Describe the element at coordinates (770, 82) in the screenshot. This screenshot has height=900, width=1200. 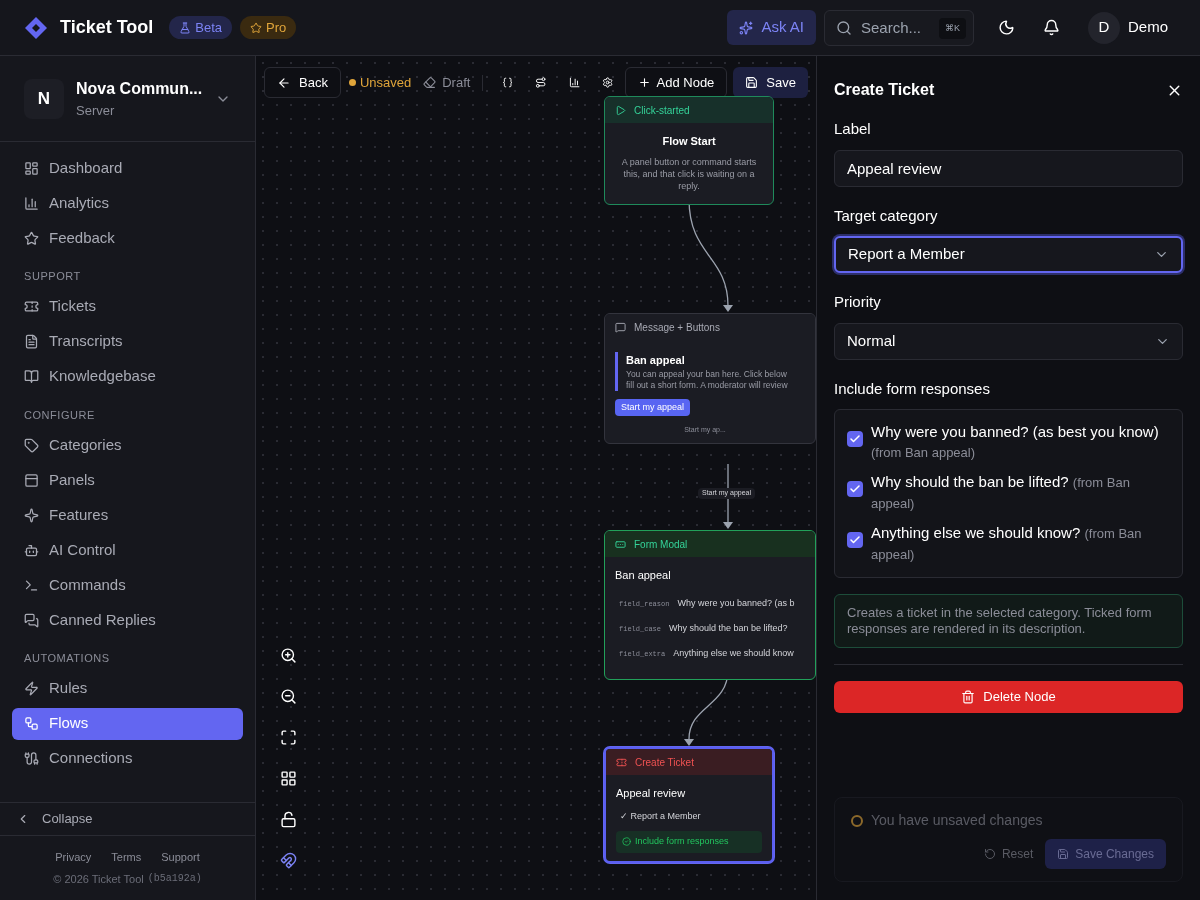
I see `save-button: Save` at that location.